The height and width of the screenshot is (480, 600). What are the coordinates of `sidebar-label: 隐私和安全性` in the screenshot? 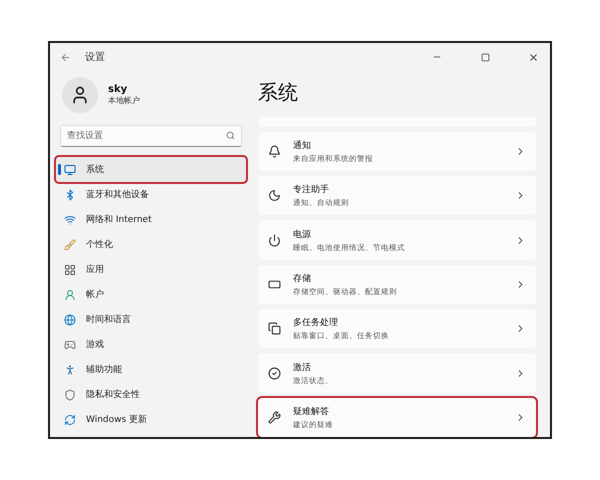 It's located at (113, 394).